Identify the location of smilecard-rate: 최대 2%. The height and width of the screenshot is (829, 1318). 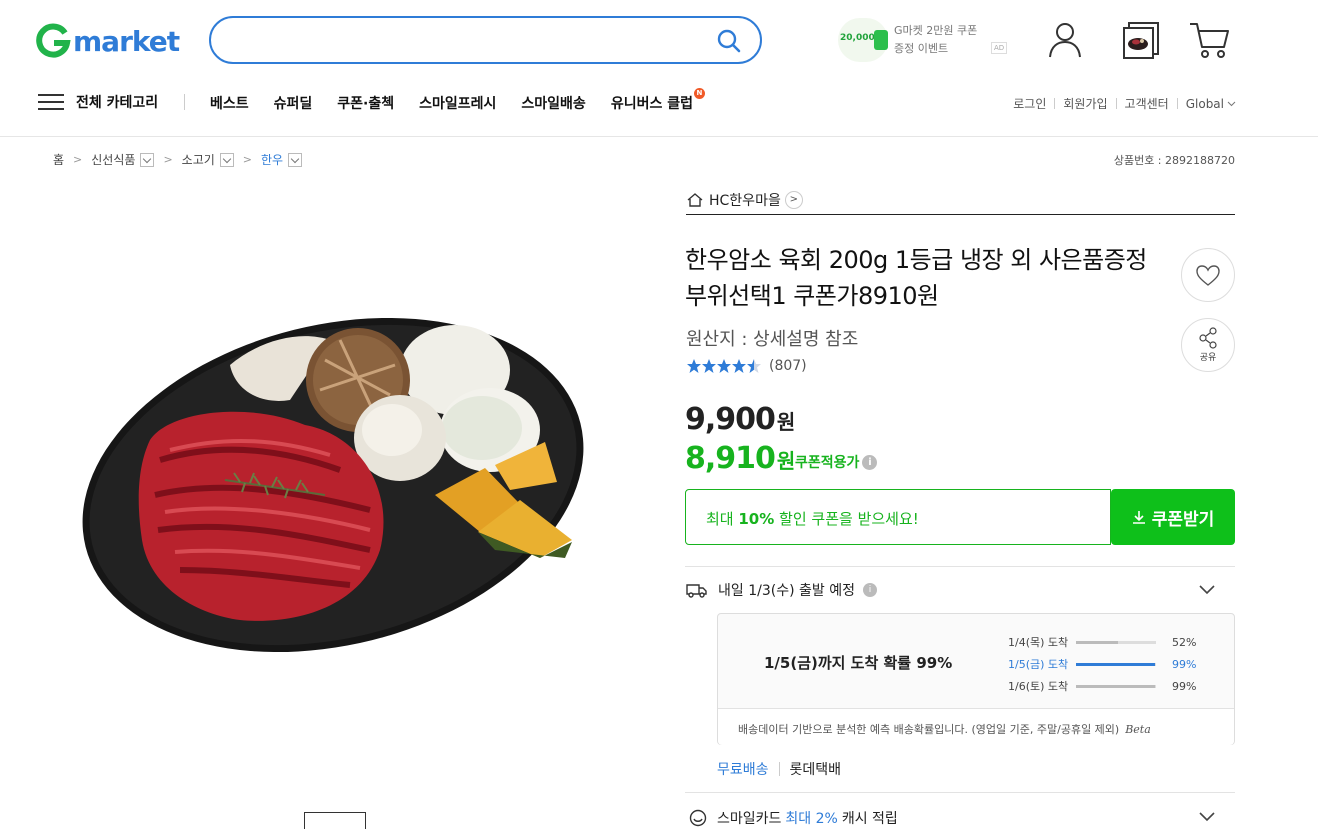
(811, 819).